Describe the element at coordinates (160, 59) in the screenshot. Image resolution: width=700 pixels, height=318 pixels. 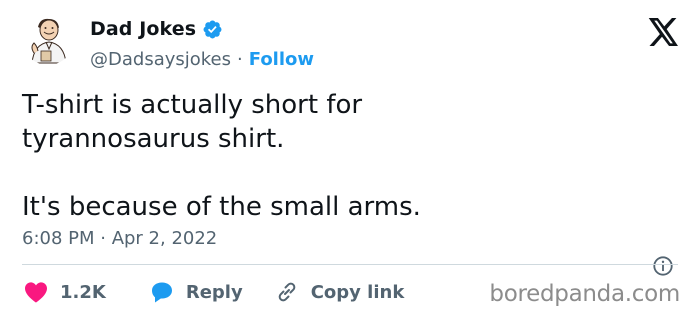
I see `author-handle: @Dadsaysjokes` at that location.